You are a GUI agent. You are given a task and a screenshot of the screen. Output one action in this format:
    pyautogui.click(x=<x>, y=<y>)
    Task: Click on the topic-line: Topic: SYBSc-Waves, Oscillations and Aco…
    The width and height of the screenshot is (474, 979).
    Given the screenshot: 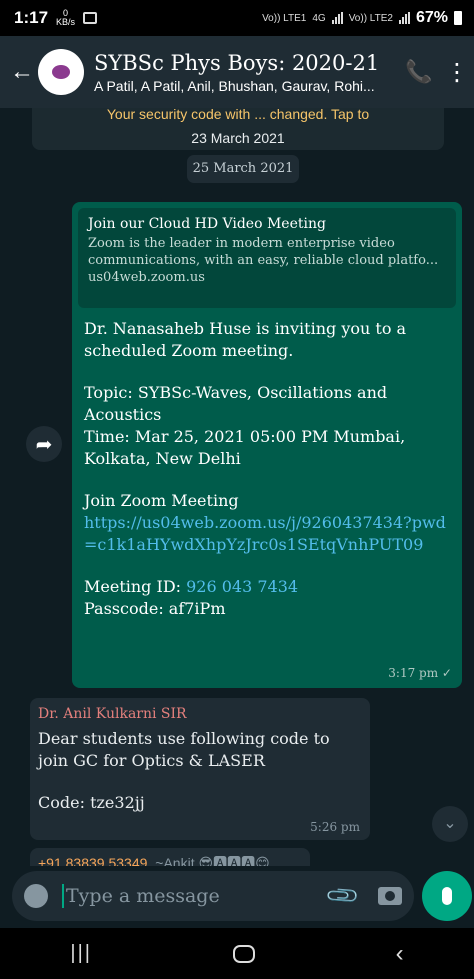 What is the action you would take?
    pyautogui.click(x=236, y=403)
    